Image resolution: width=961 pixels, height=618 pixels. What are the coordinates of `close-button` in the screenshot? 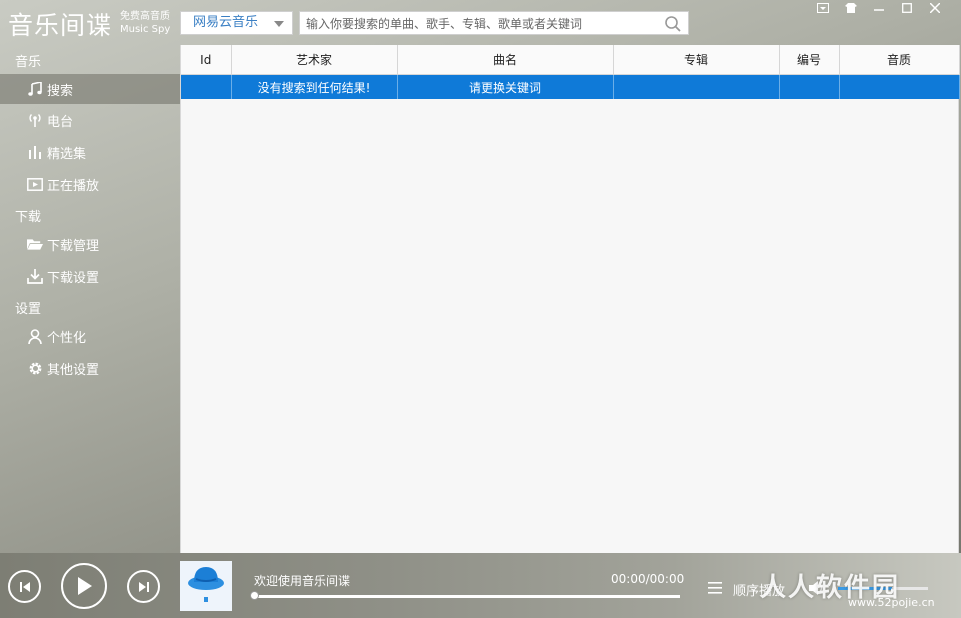 It's located at (935, 8).